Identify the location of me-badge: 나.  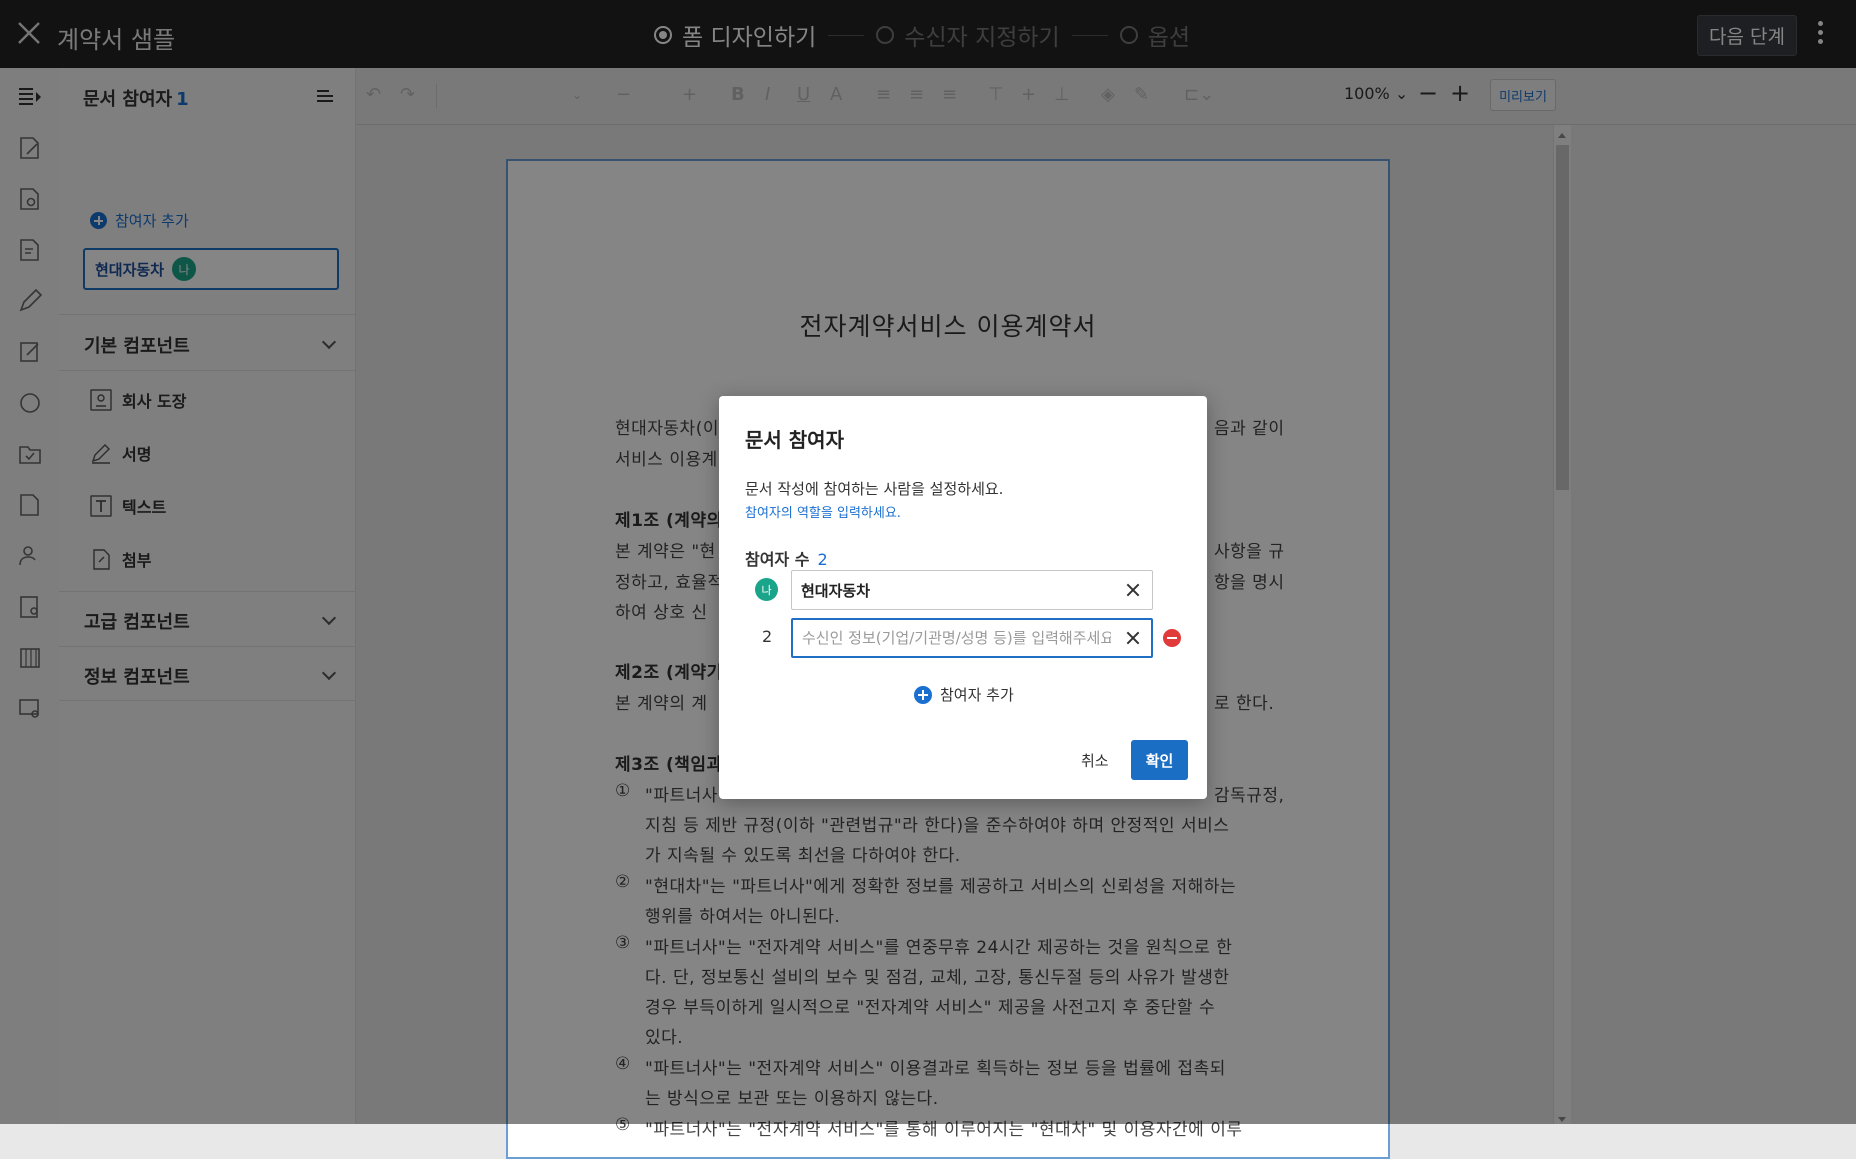
(766, 589).